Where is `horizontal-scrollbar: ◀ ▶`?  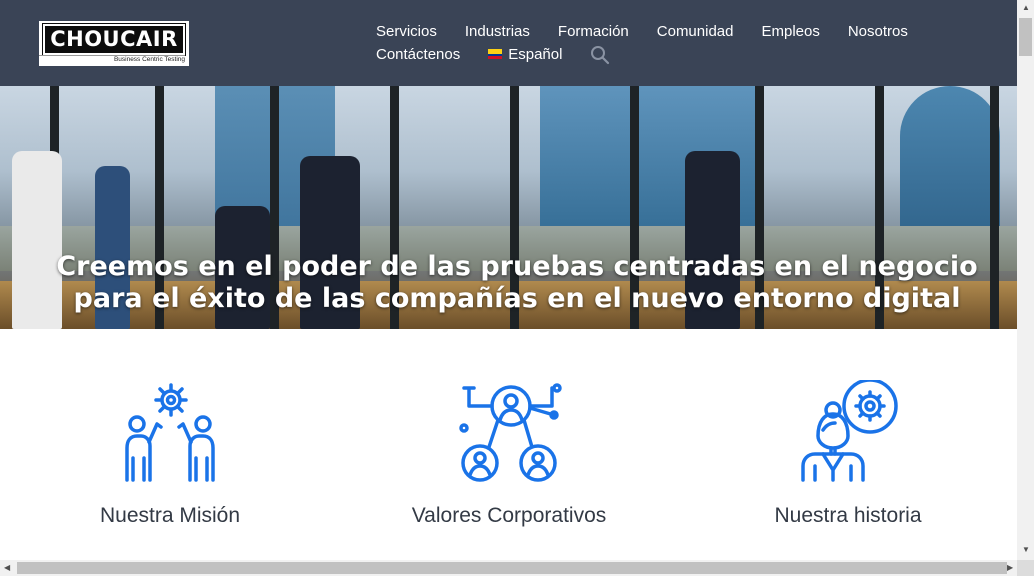
horizontal-scrollbar: ◀ ▶ is located at coordinates (508, 568).